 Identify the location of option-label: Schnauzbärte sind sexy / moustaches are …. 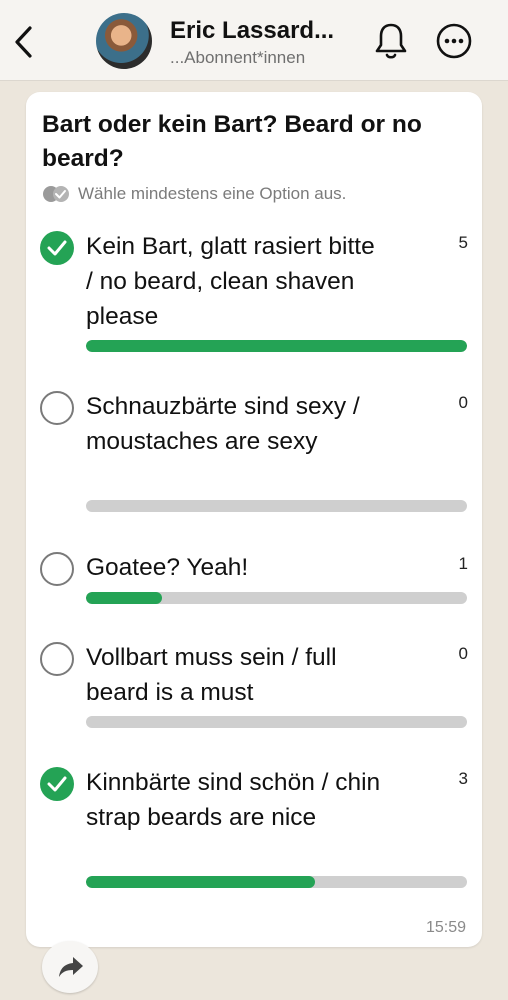
(223, 424).